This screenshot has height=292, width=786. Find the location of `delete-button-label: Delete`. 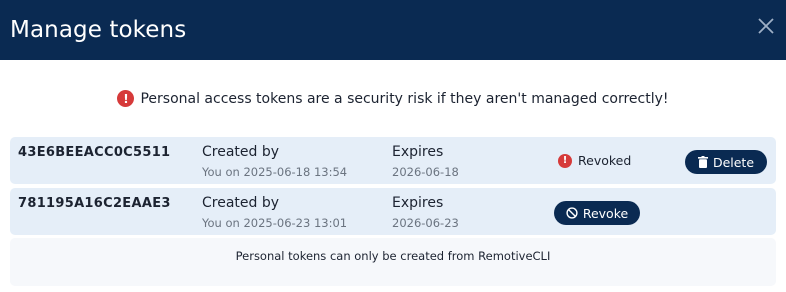

delete-button-label: Delete is located at coordinates (733, 162).